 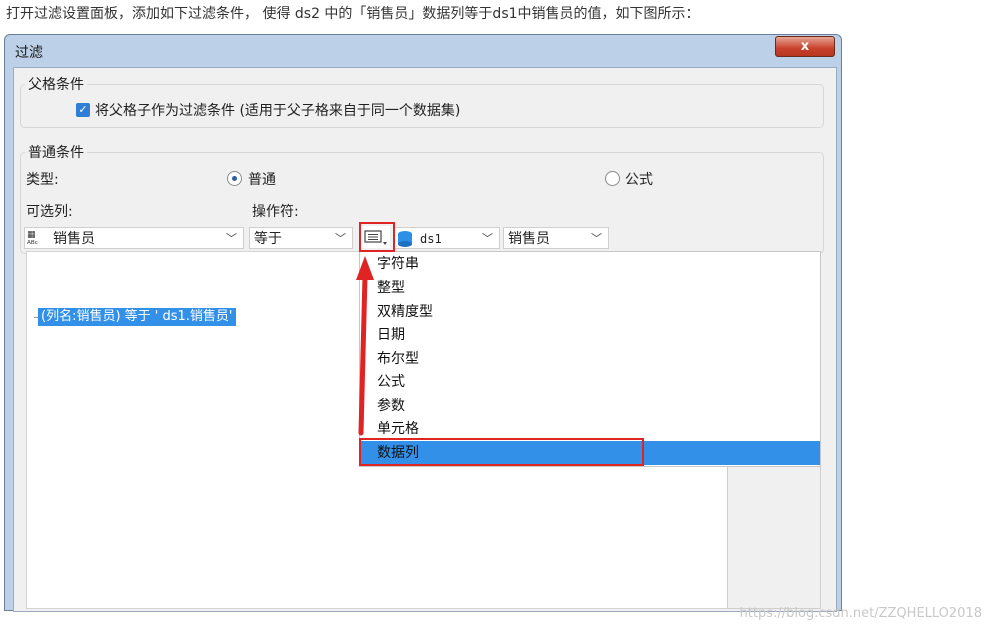 What do you see at coordinates (590, 312) in the screenshot?
I see `menu-item-double: 双精度型` at bounding box center [590, 312].